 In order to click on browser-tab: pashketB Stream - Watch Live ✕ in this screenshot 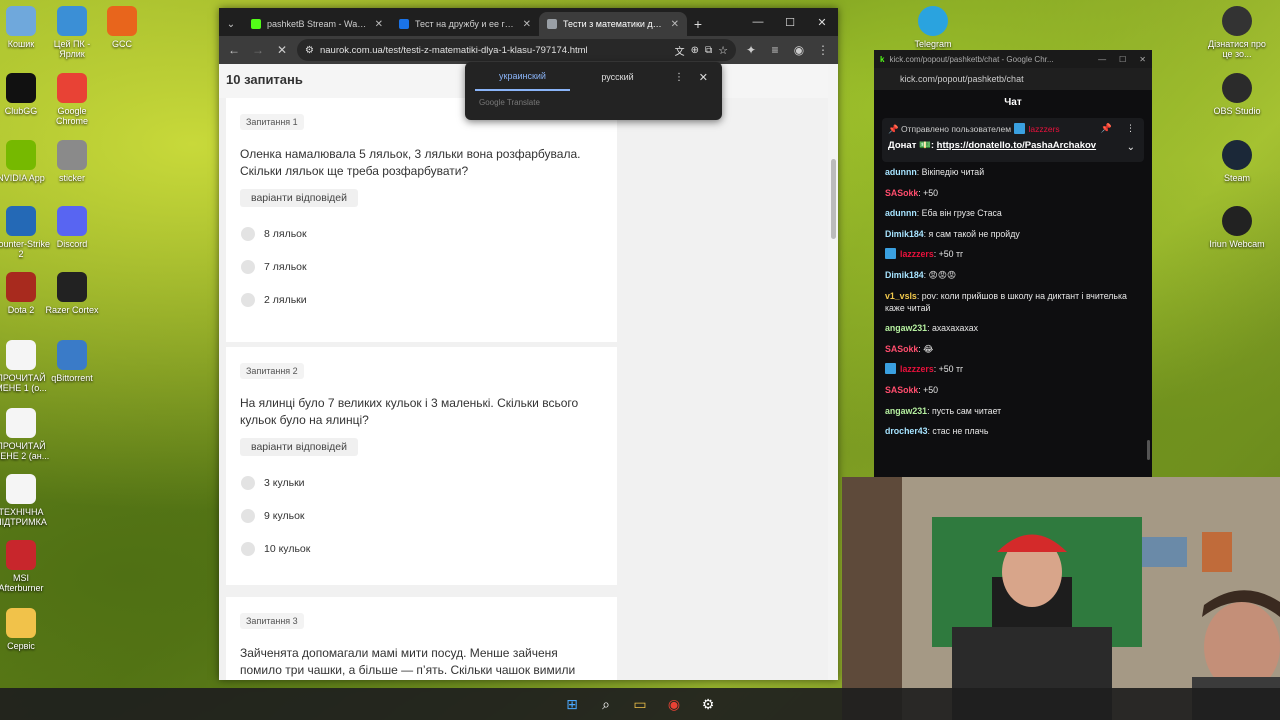, I will do `click(317, 24)`.